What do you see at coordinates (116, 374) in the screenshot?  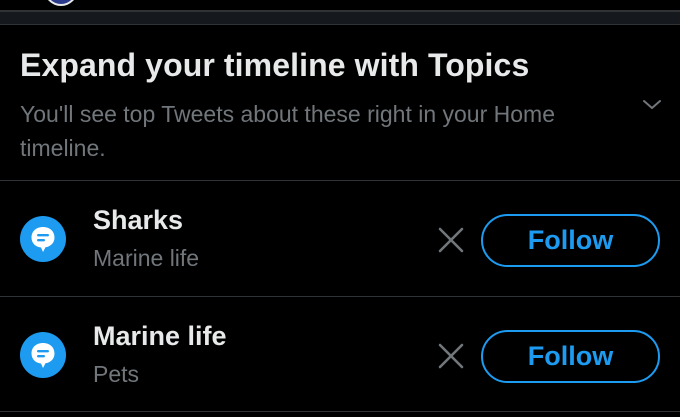 I see `topic-category: Pets` at bounding box center [116, 374].